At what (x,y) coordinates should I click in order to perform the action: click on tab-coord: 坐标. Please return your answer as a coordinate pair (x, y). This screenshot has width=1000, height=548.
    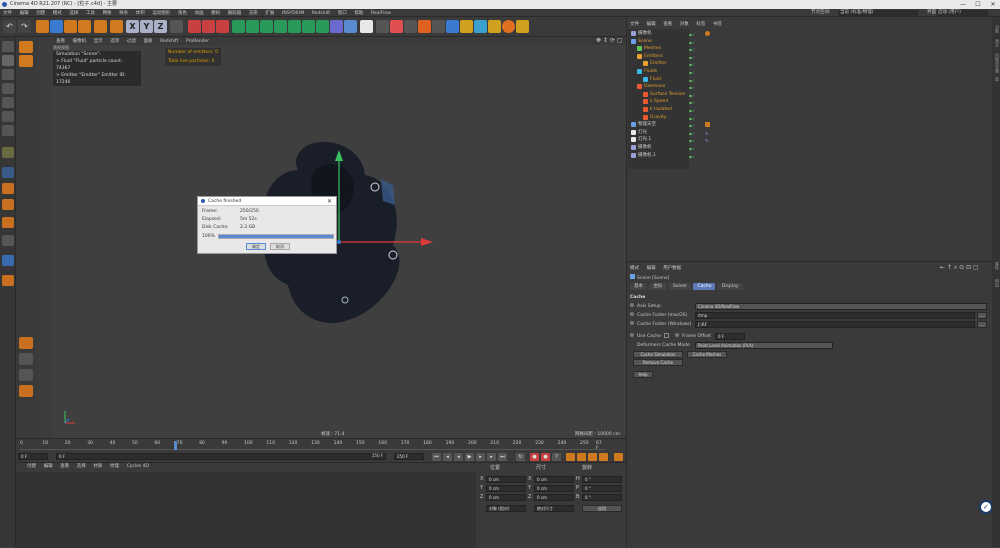
    Looking at the image, I should click on (658, 286).